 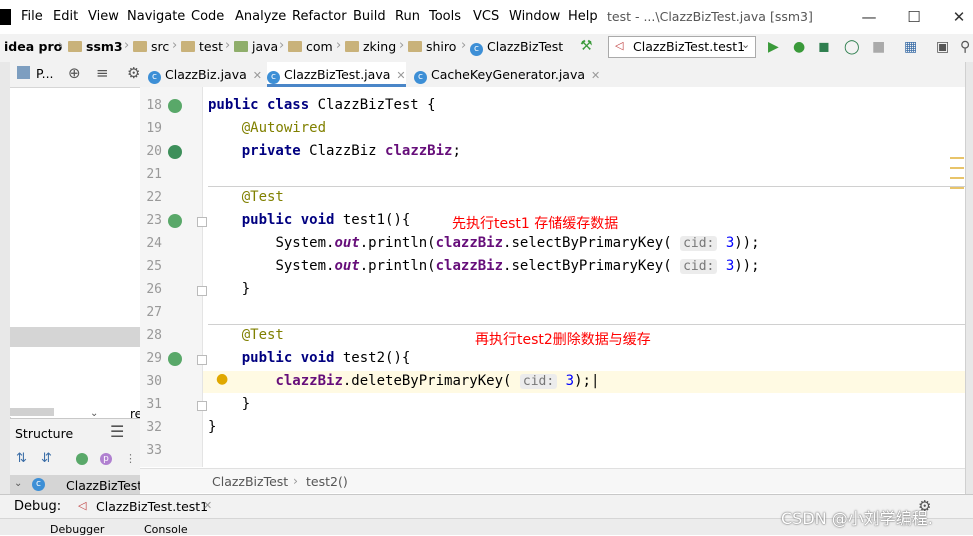 I want to click on menu-code: Code, so click(x=207, y=16).